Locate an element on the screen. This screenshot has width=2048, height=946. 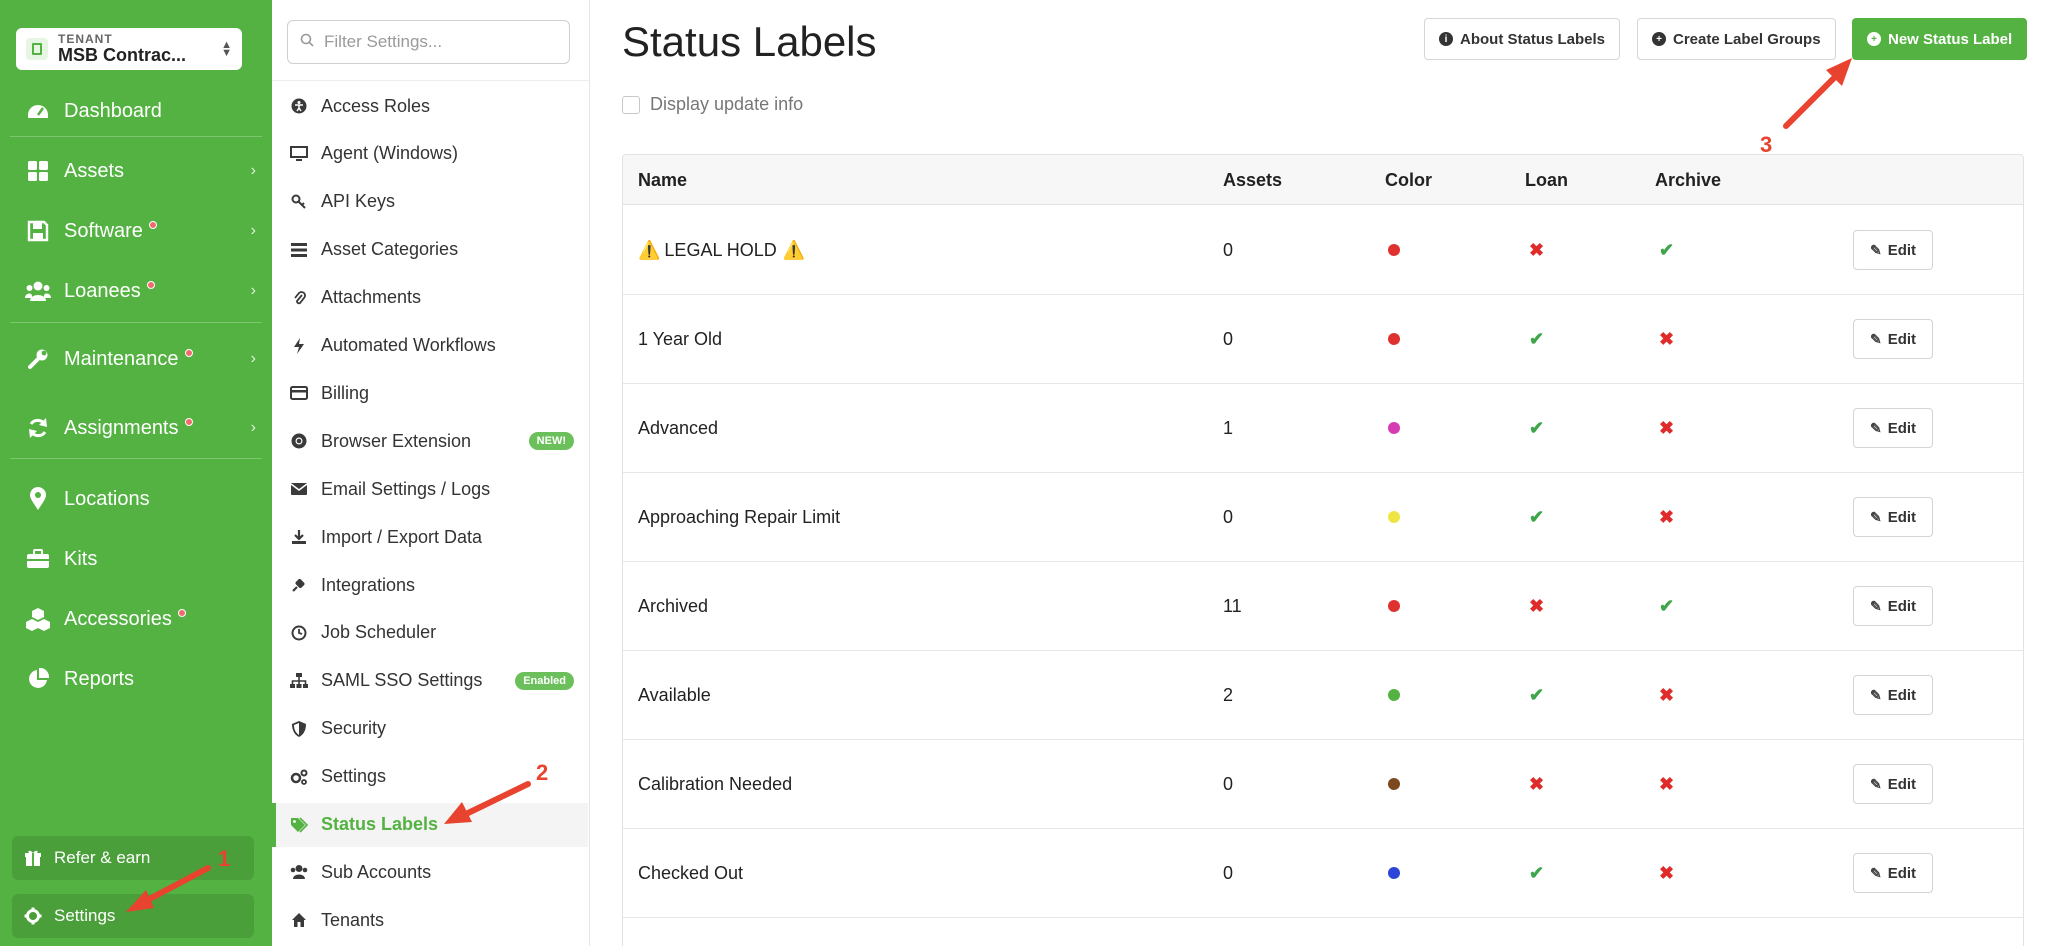
row-assets-count: 0 is located at coordinates (1228, 338).